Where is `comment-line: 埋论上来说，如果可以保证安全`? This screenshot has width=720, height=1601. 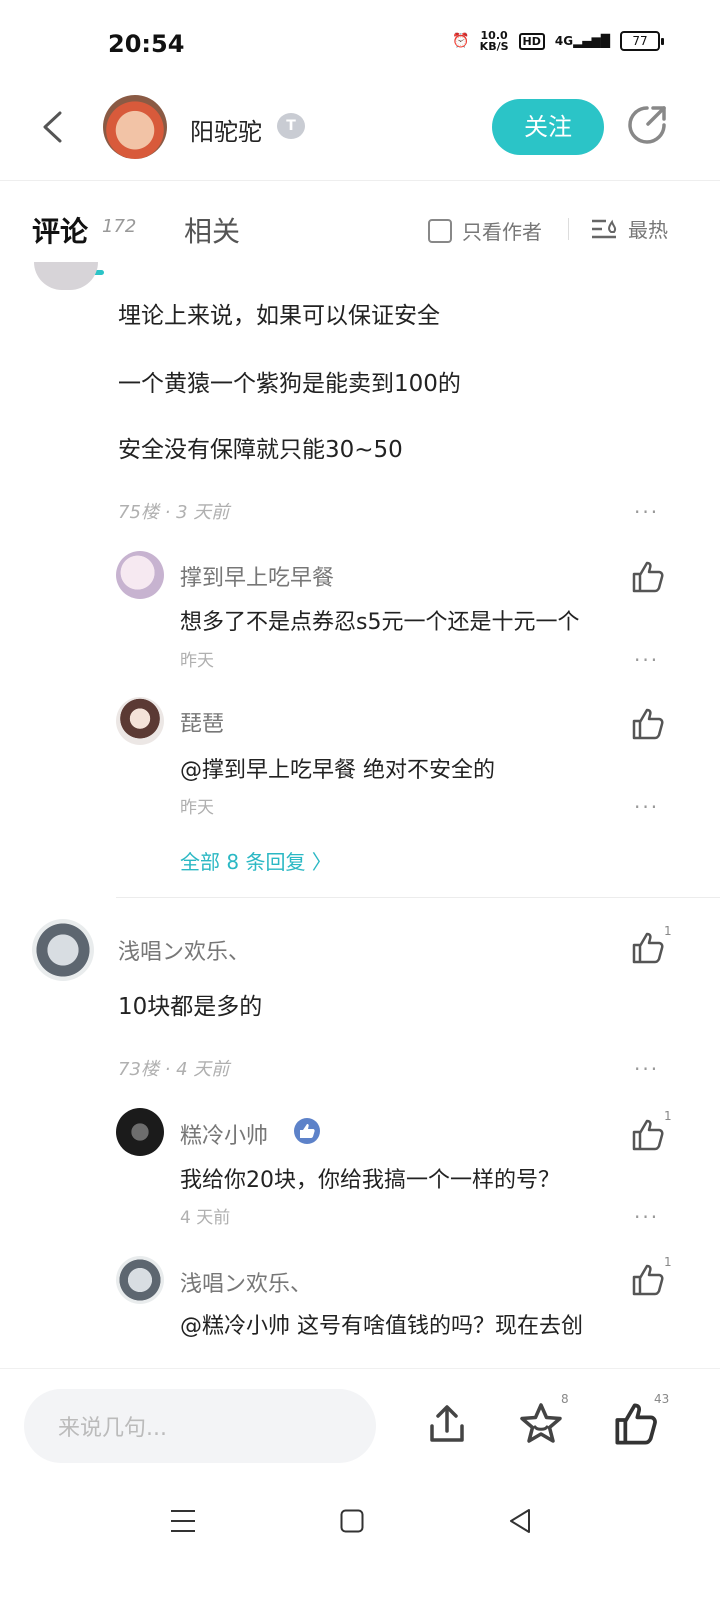 comment-line: 埋论上来说，如果可以保证安全 is located at coordinates (279, 316).